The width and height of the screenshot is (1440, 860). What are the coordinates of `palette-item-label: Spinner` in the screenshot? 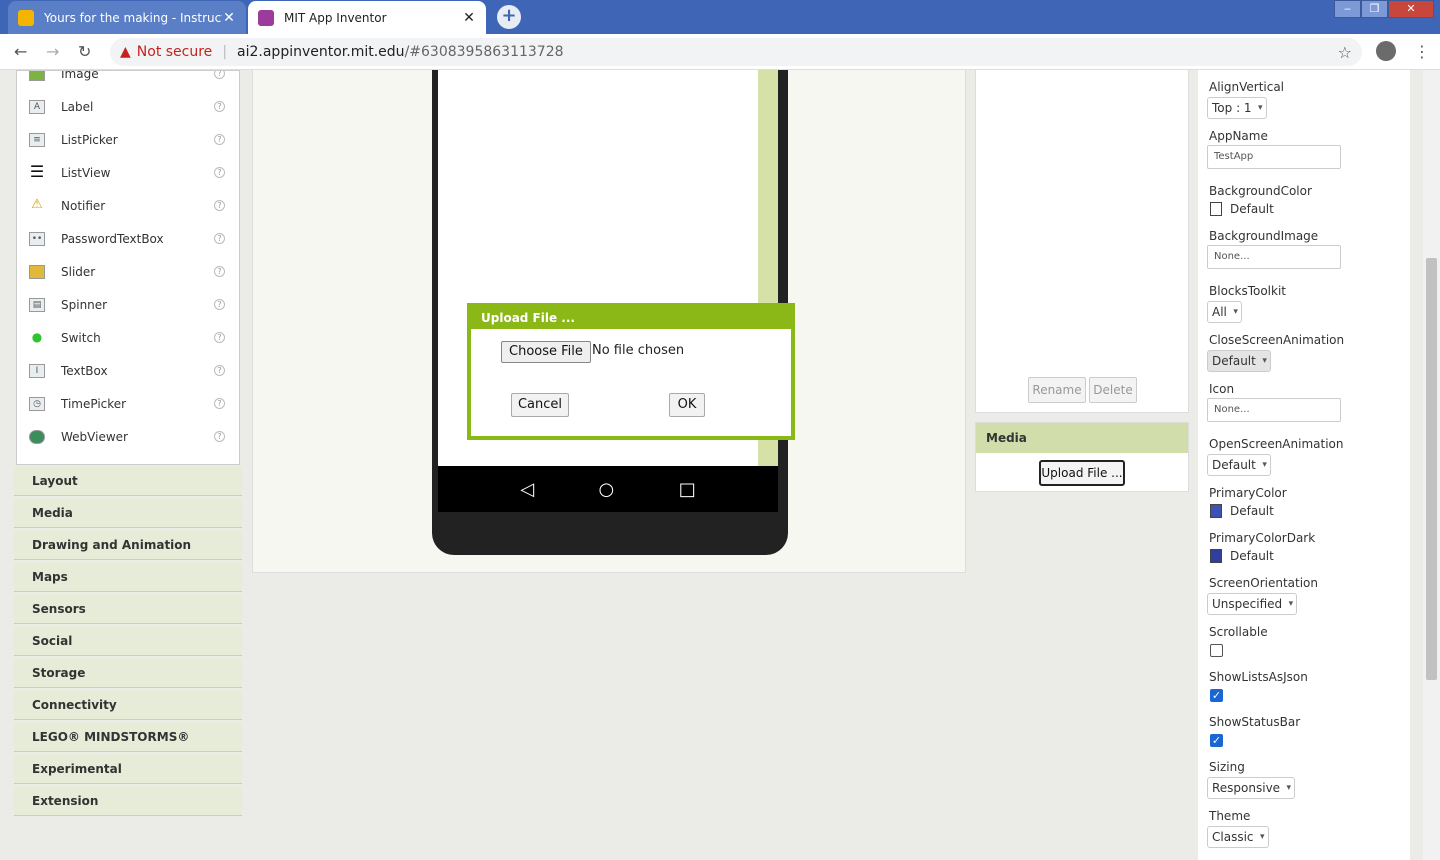 It's located at (84, 304).